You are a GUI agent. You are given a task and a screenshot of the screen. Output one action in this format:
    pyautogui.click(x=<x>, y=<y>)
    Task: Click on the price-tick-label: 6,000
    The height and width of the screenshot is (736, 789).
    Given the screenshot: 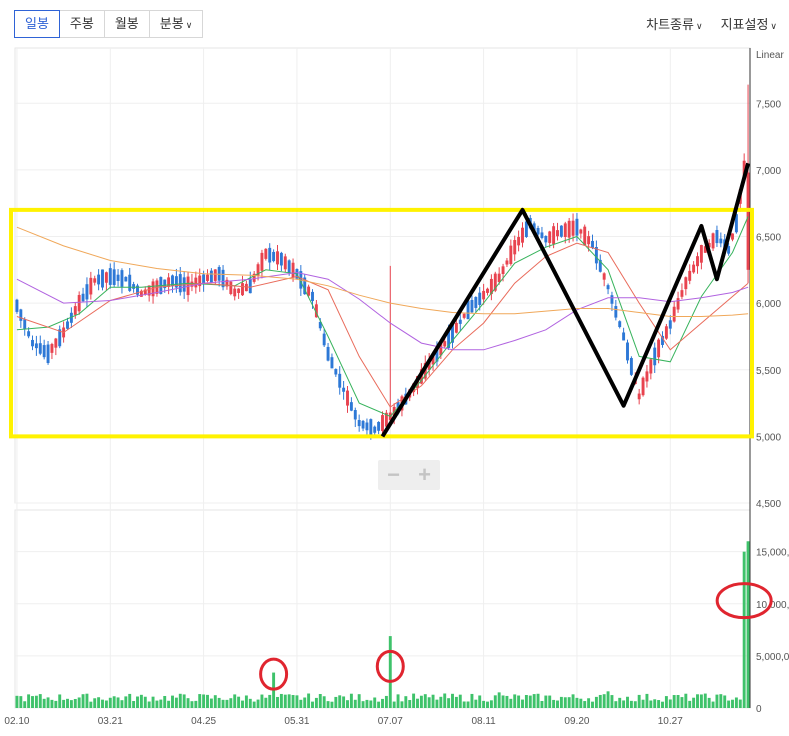 What is the action you would take?
    pyautogui.click(x=768, y=304)
    